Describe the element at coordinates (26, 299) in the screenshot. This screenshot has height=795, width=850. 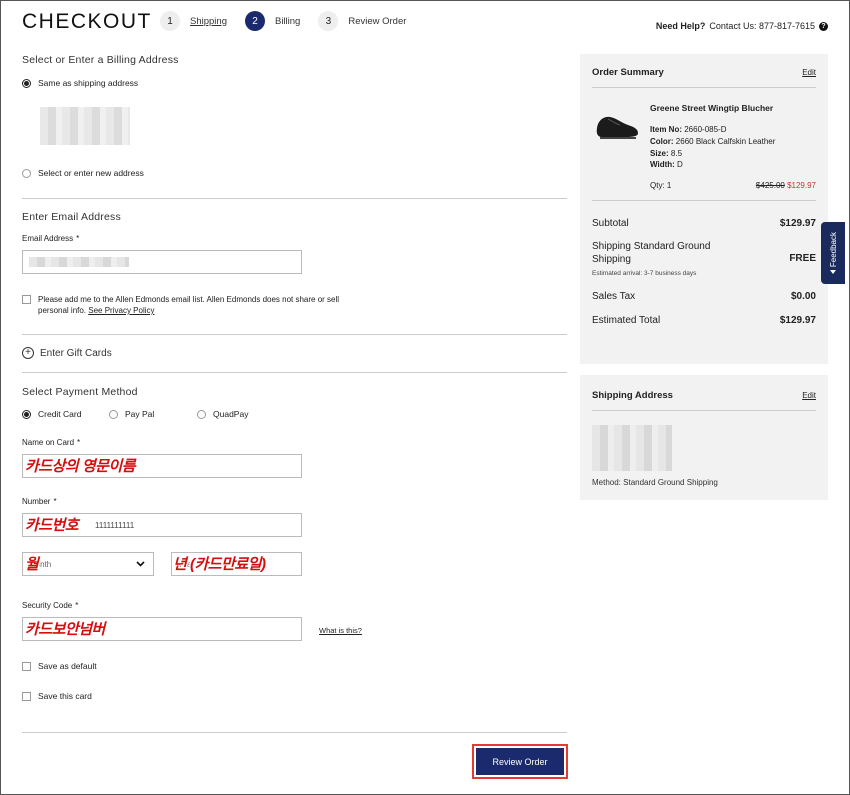
I see `email-optin-checkbox` at that location.